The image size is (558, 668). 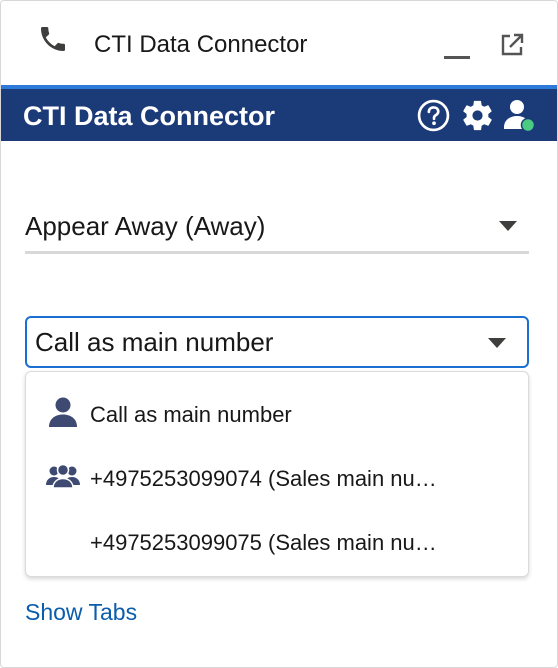 I want to click on utility-title: CTI Data Connector, so click(x=201, y=44).